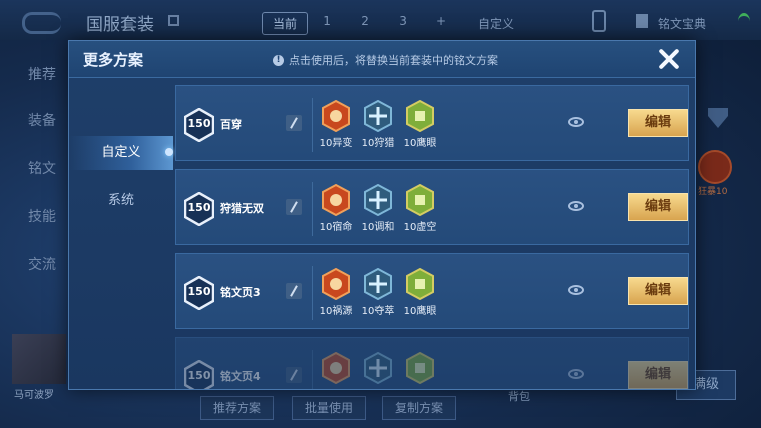 The height and width of the screenshot is (428, 761). Describe the element at coordinates (378, 311) in the screenshot. I see `inscription-label: 10夺萃` at that location.